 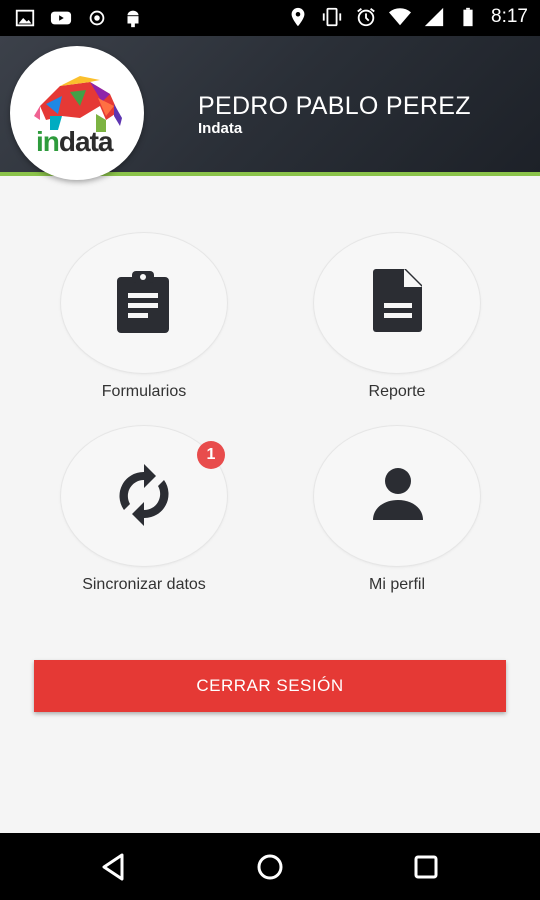 What do you see at coordinates (334, 106) in the screenshot?
I see `user-name: PEDRO PABLO PEREZ` at bounding box center [334, 106].